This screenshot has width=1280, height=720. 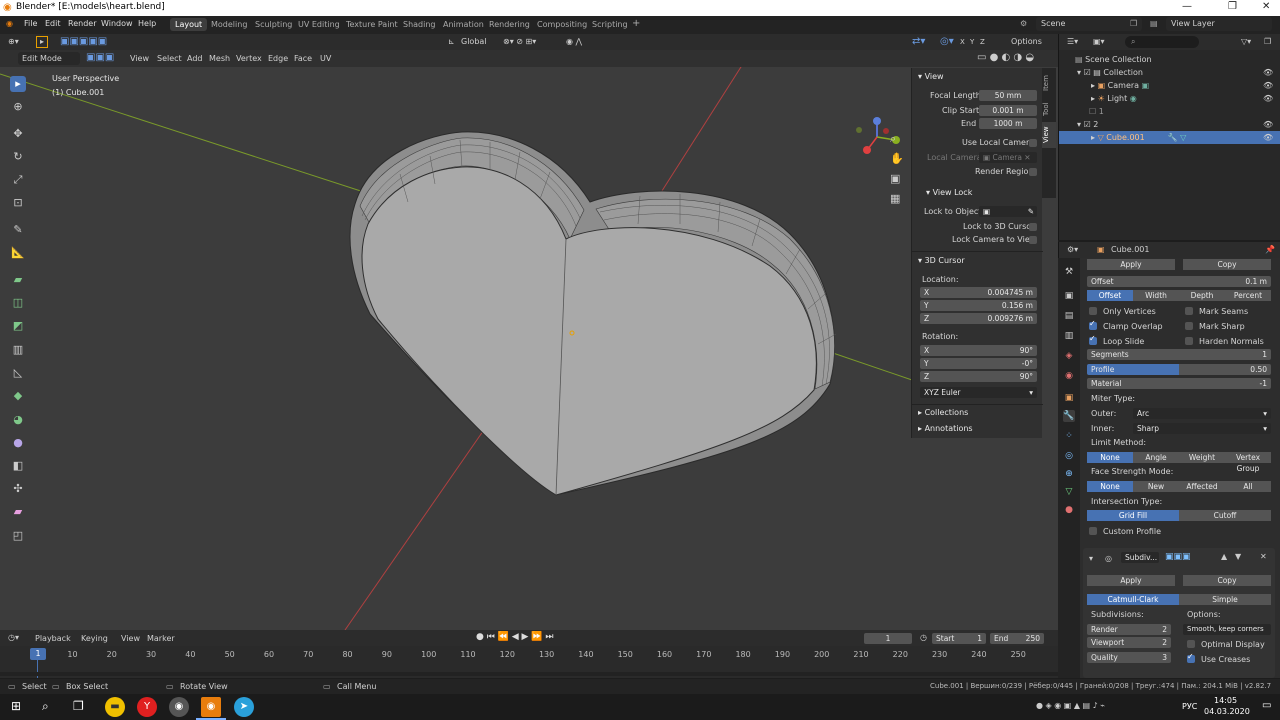 What do you see at coordinates (78, 706) in the screenshot?
I see `task-view-icon: ❐` at bounding box center [78, 706].